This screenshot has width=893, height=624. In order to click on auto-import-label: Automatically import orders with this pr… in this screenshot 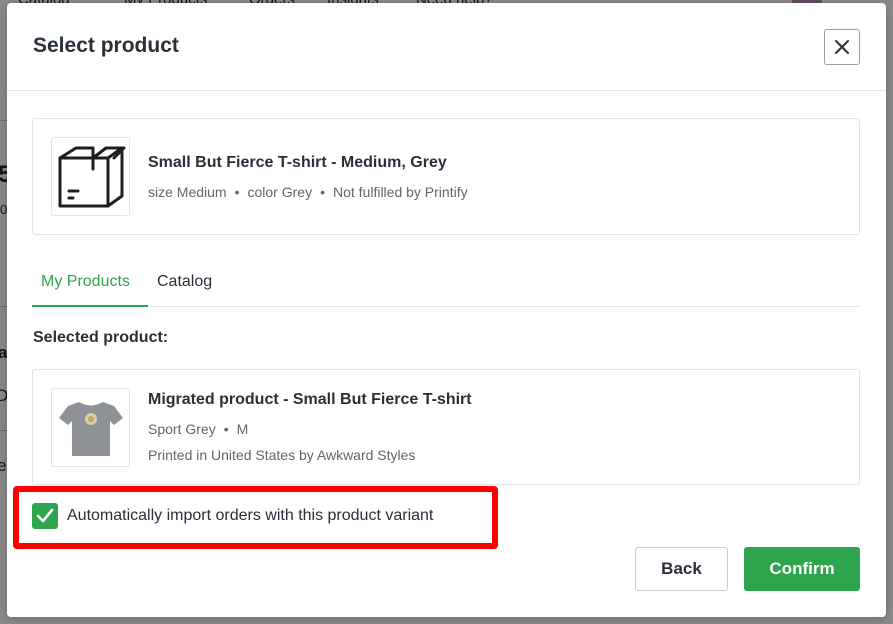, I will do `click(250, 516)`.